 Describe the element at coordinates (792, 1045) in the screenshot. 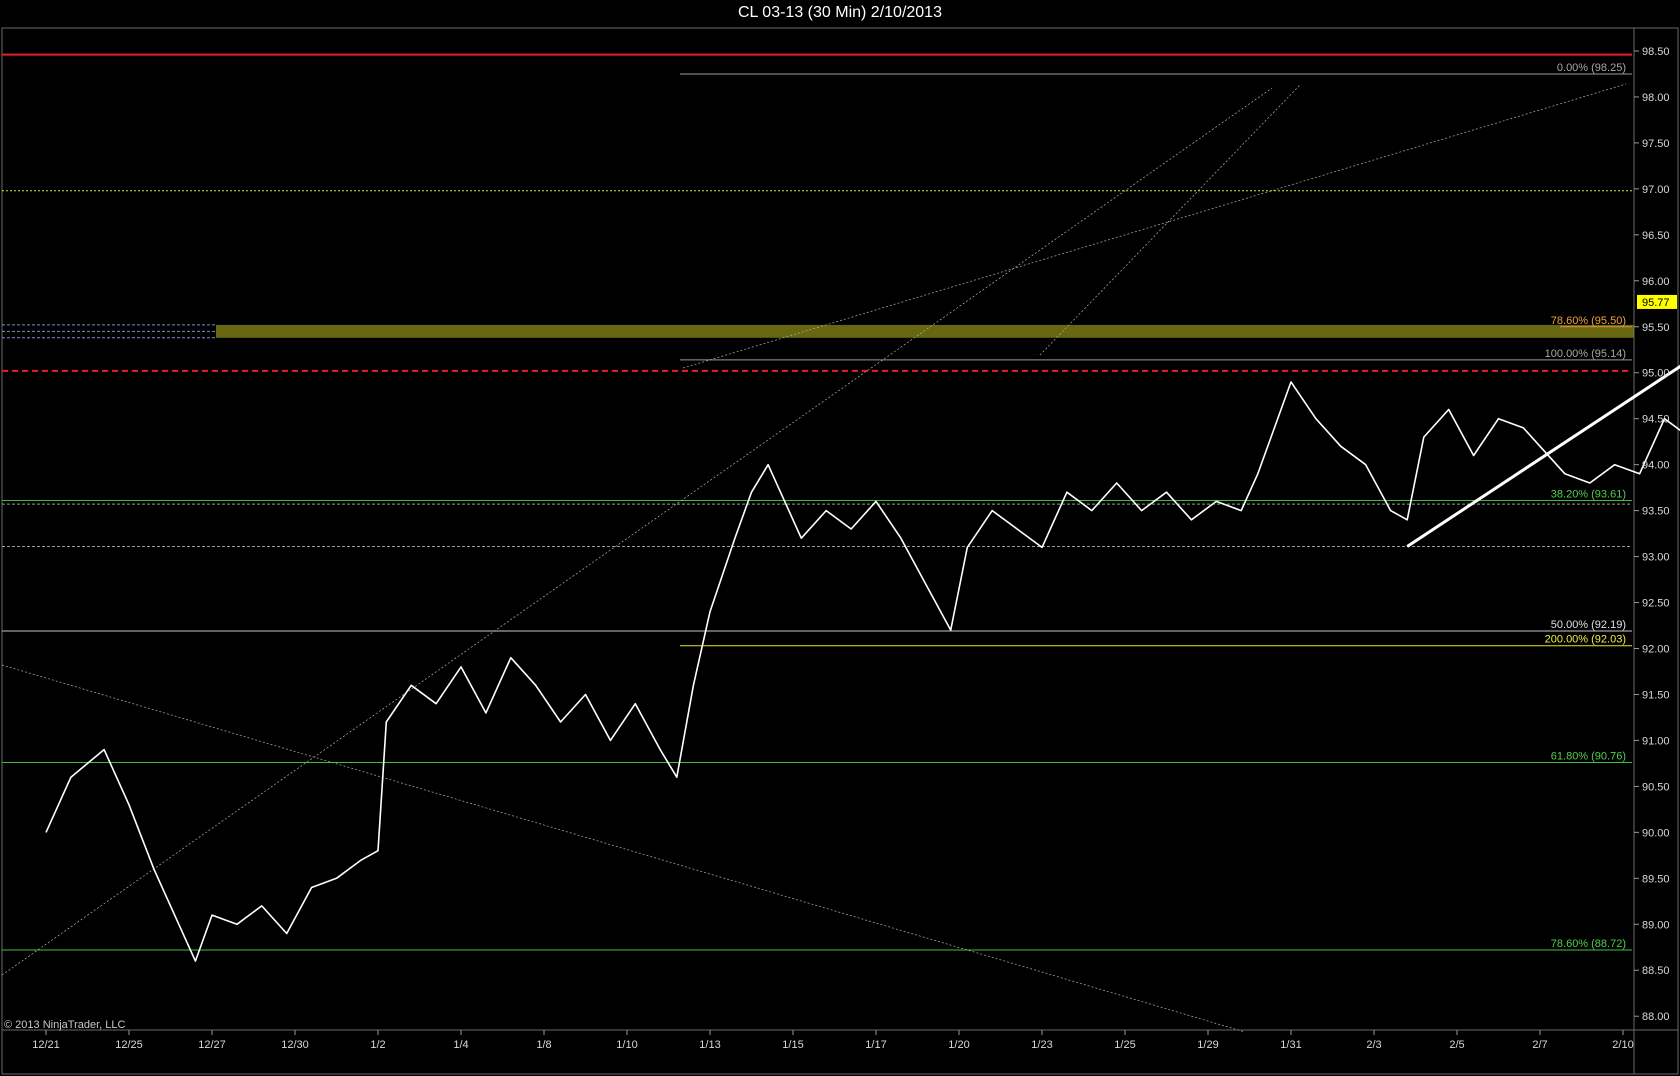

I see `x-tick-label: 1/15` at that location.